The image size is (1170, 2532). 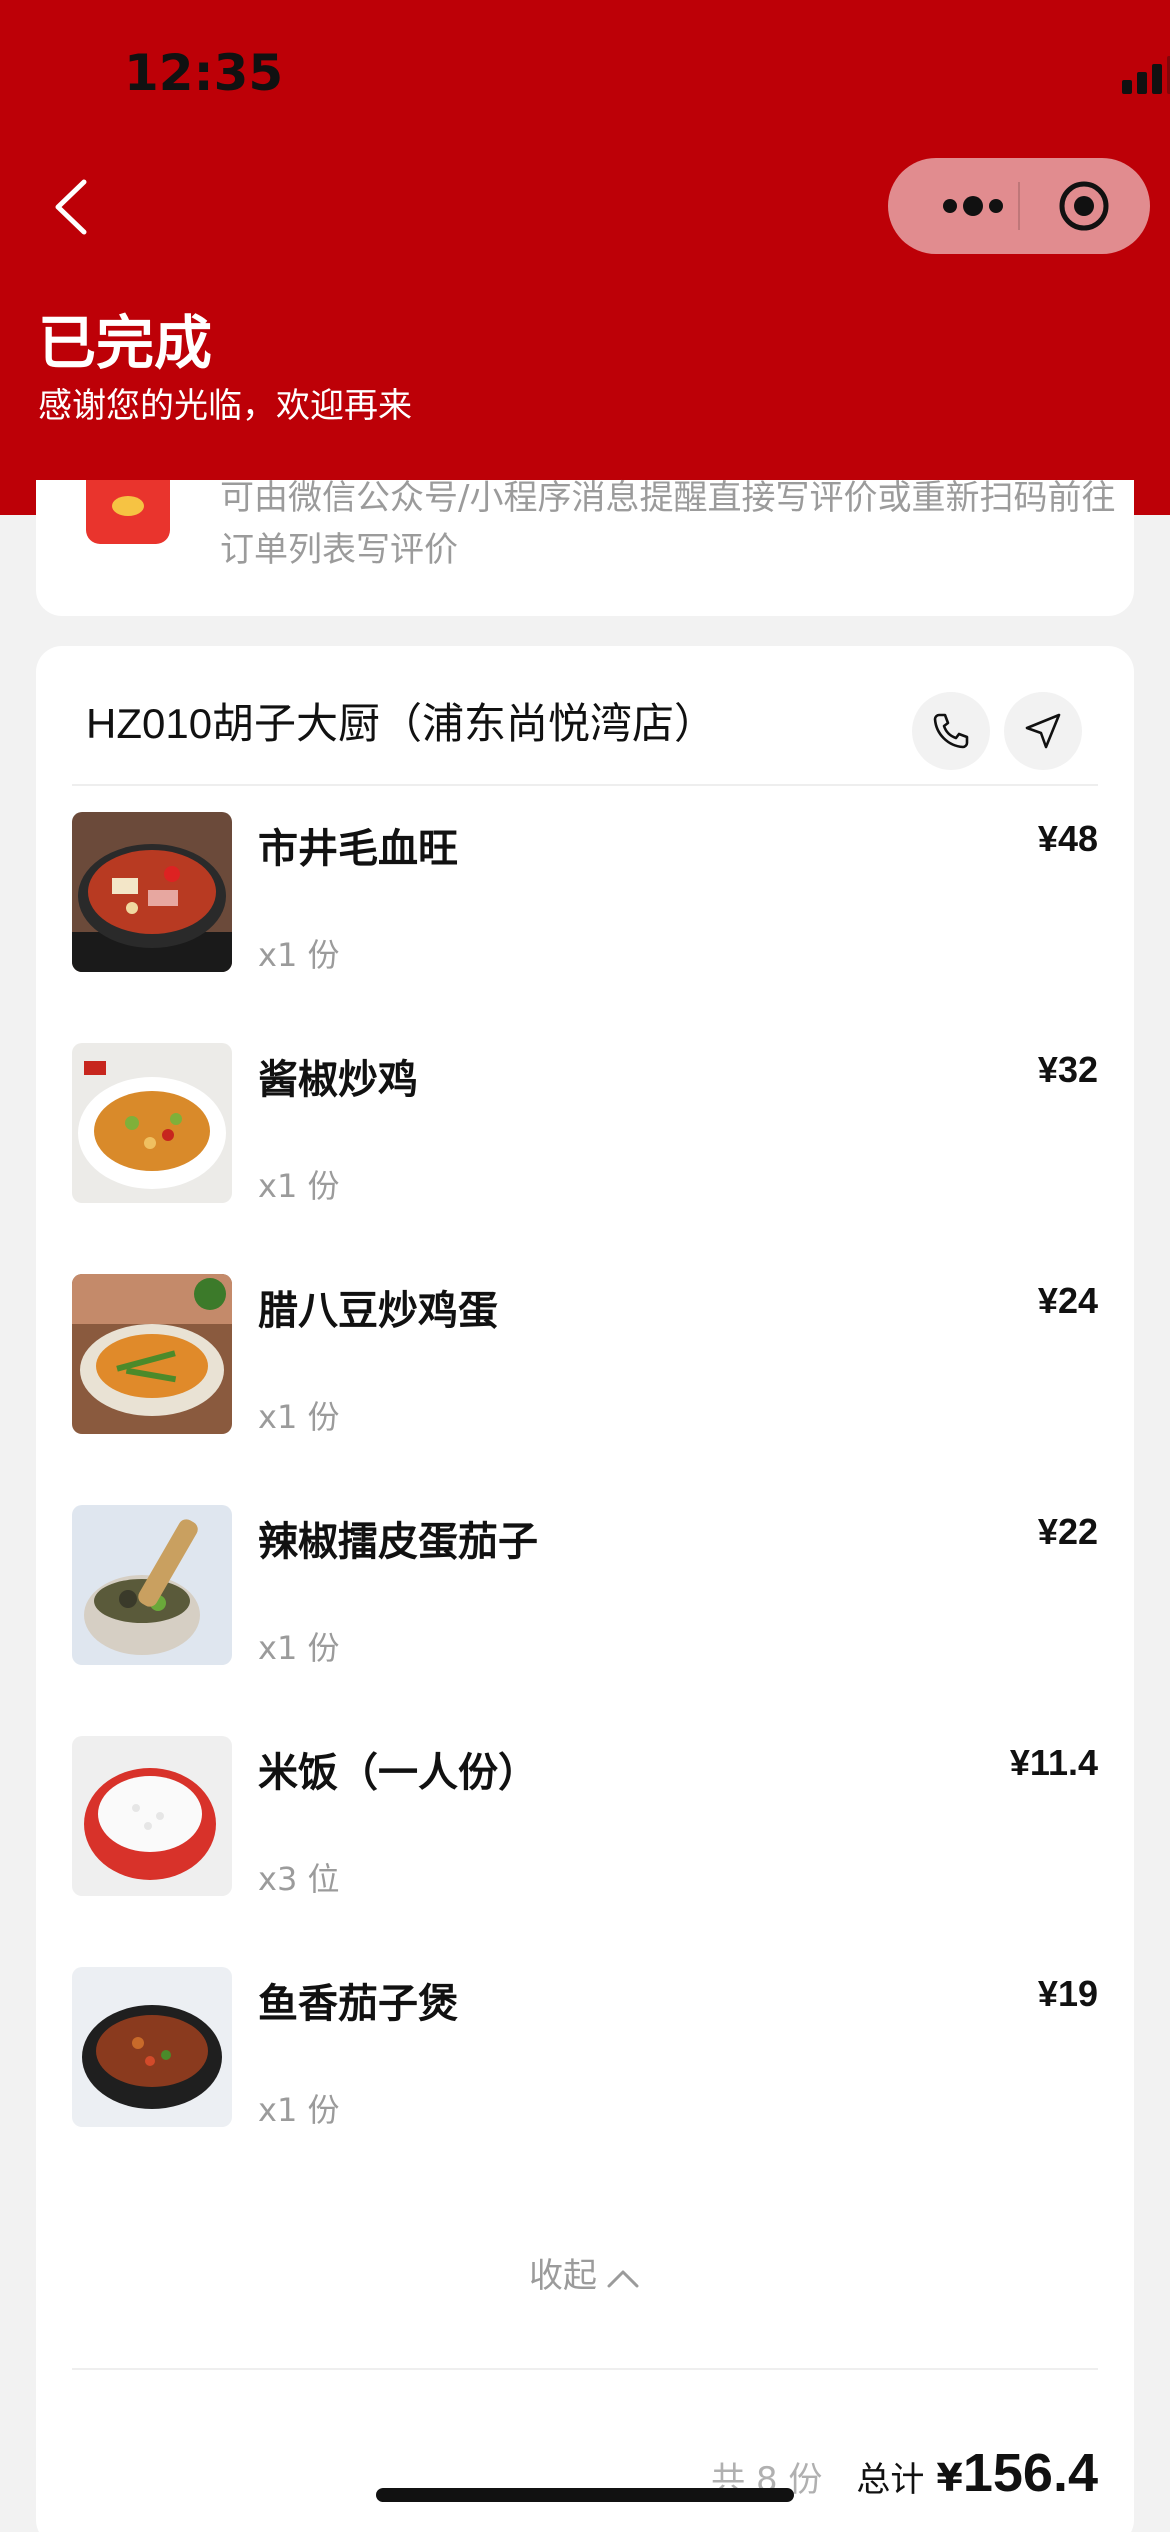 I want to click on close-target-icon, so click(x=1084, y=206).